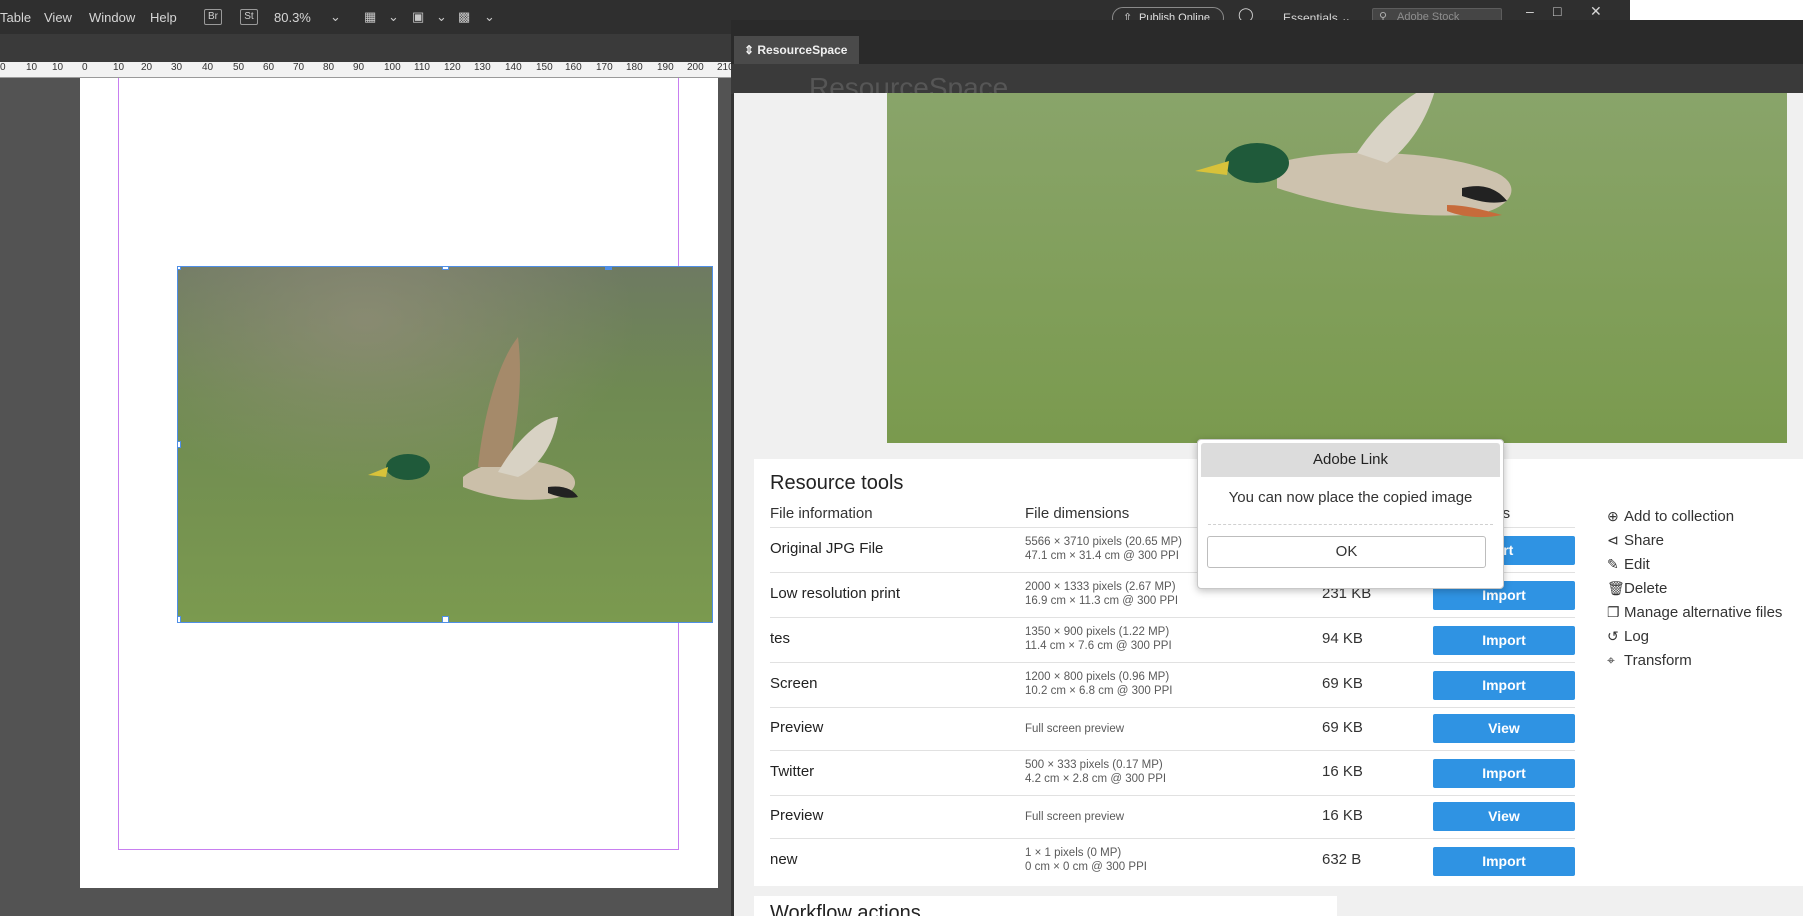 This screenshot has height=916, width=1803. What do you see at coordinates (1613, 636) in the screenshot?
I see `history-icon: ↺` at bounding box center [1613, 636].